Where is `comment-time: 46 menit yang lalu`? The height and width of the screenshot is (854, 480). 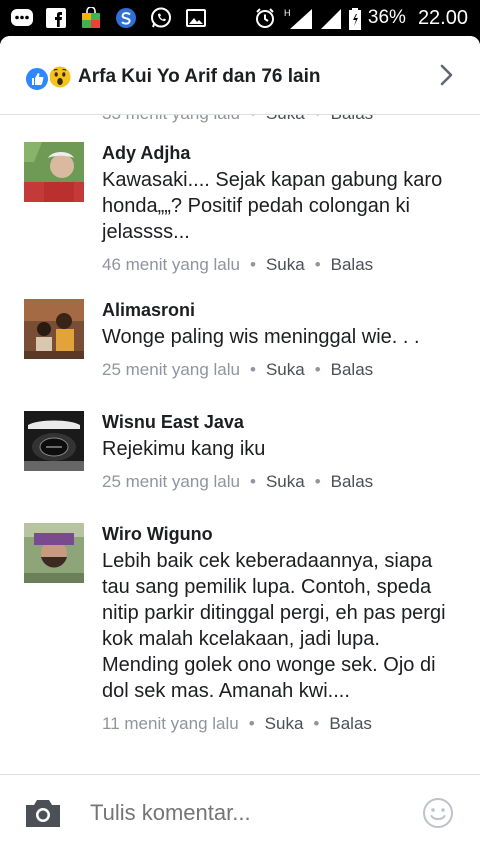 comment-time: 46 menit yang lalu is located at coordinates (171, 264).